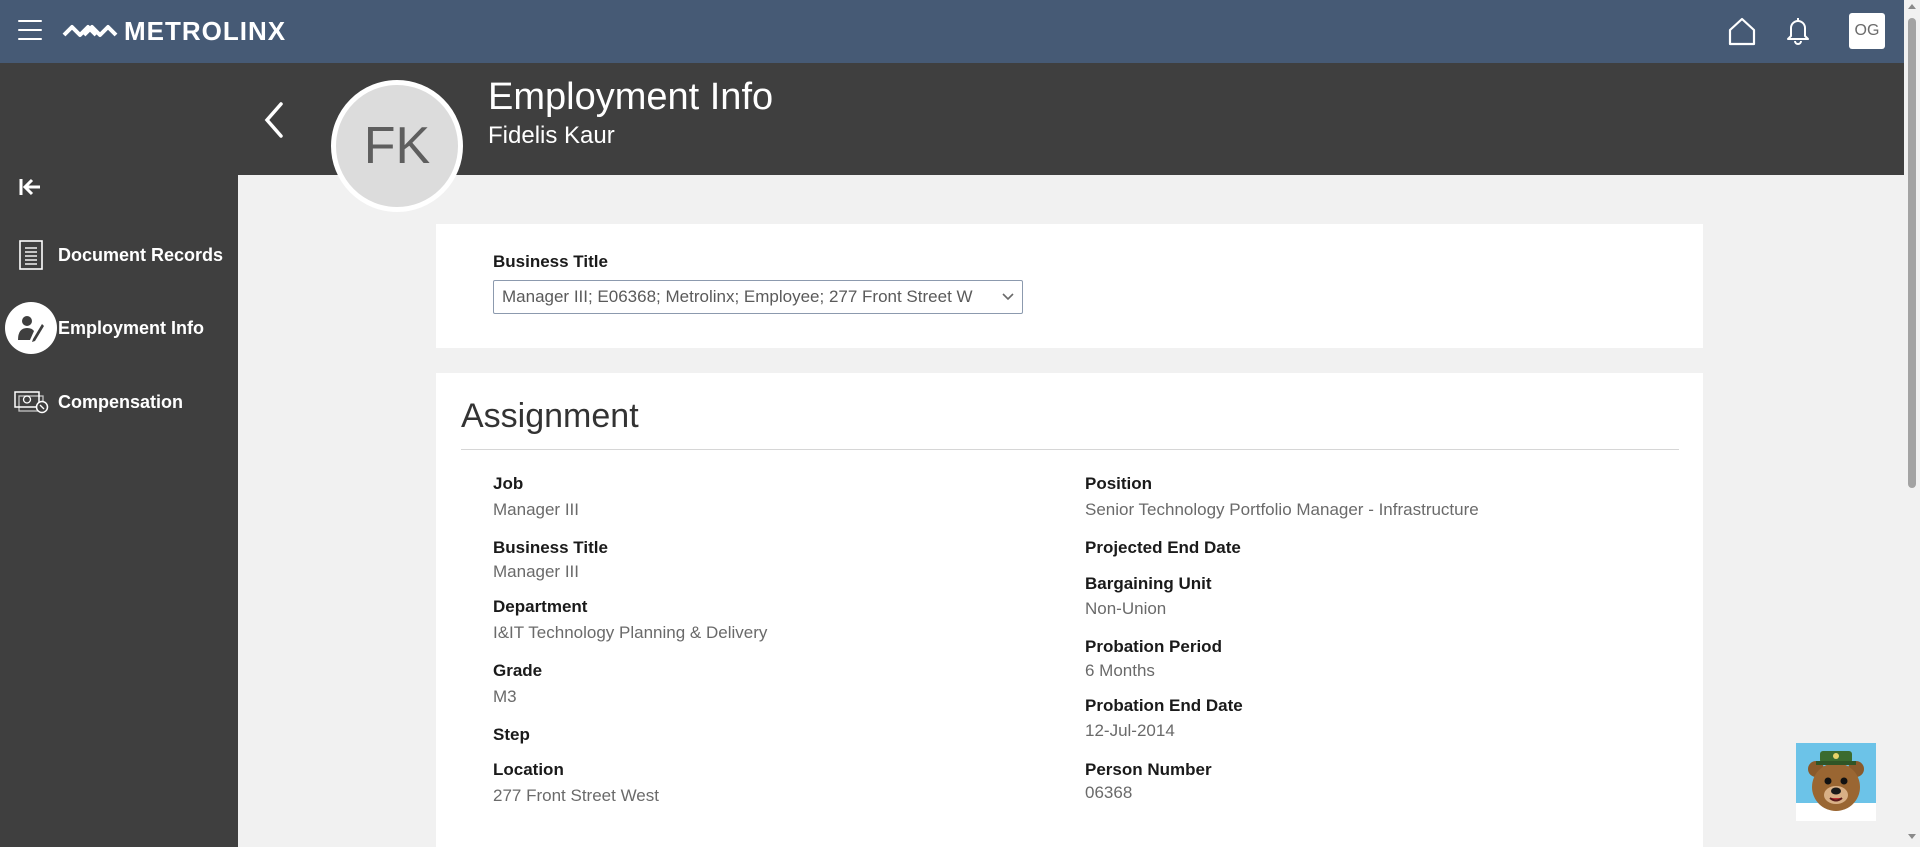 Image resolution: width=1920 pixels, height=847 pixels. What do you see at coordinates (30, 30) in the screenshot?
I see `hamburger-menu-icon` at bounding box center [30, 30].